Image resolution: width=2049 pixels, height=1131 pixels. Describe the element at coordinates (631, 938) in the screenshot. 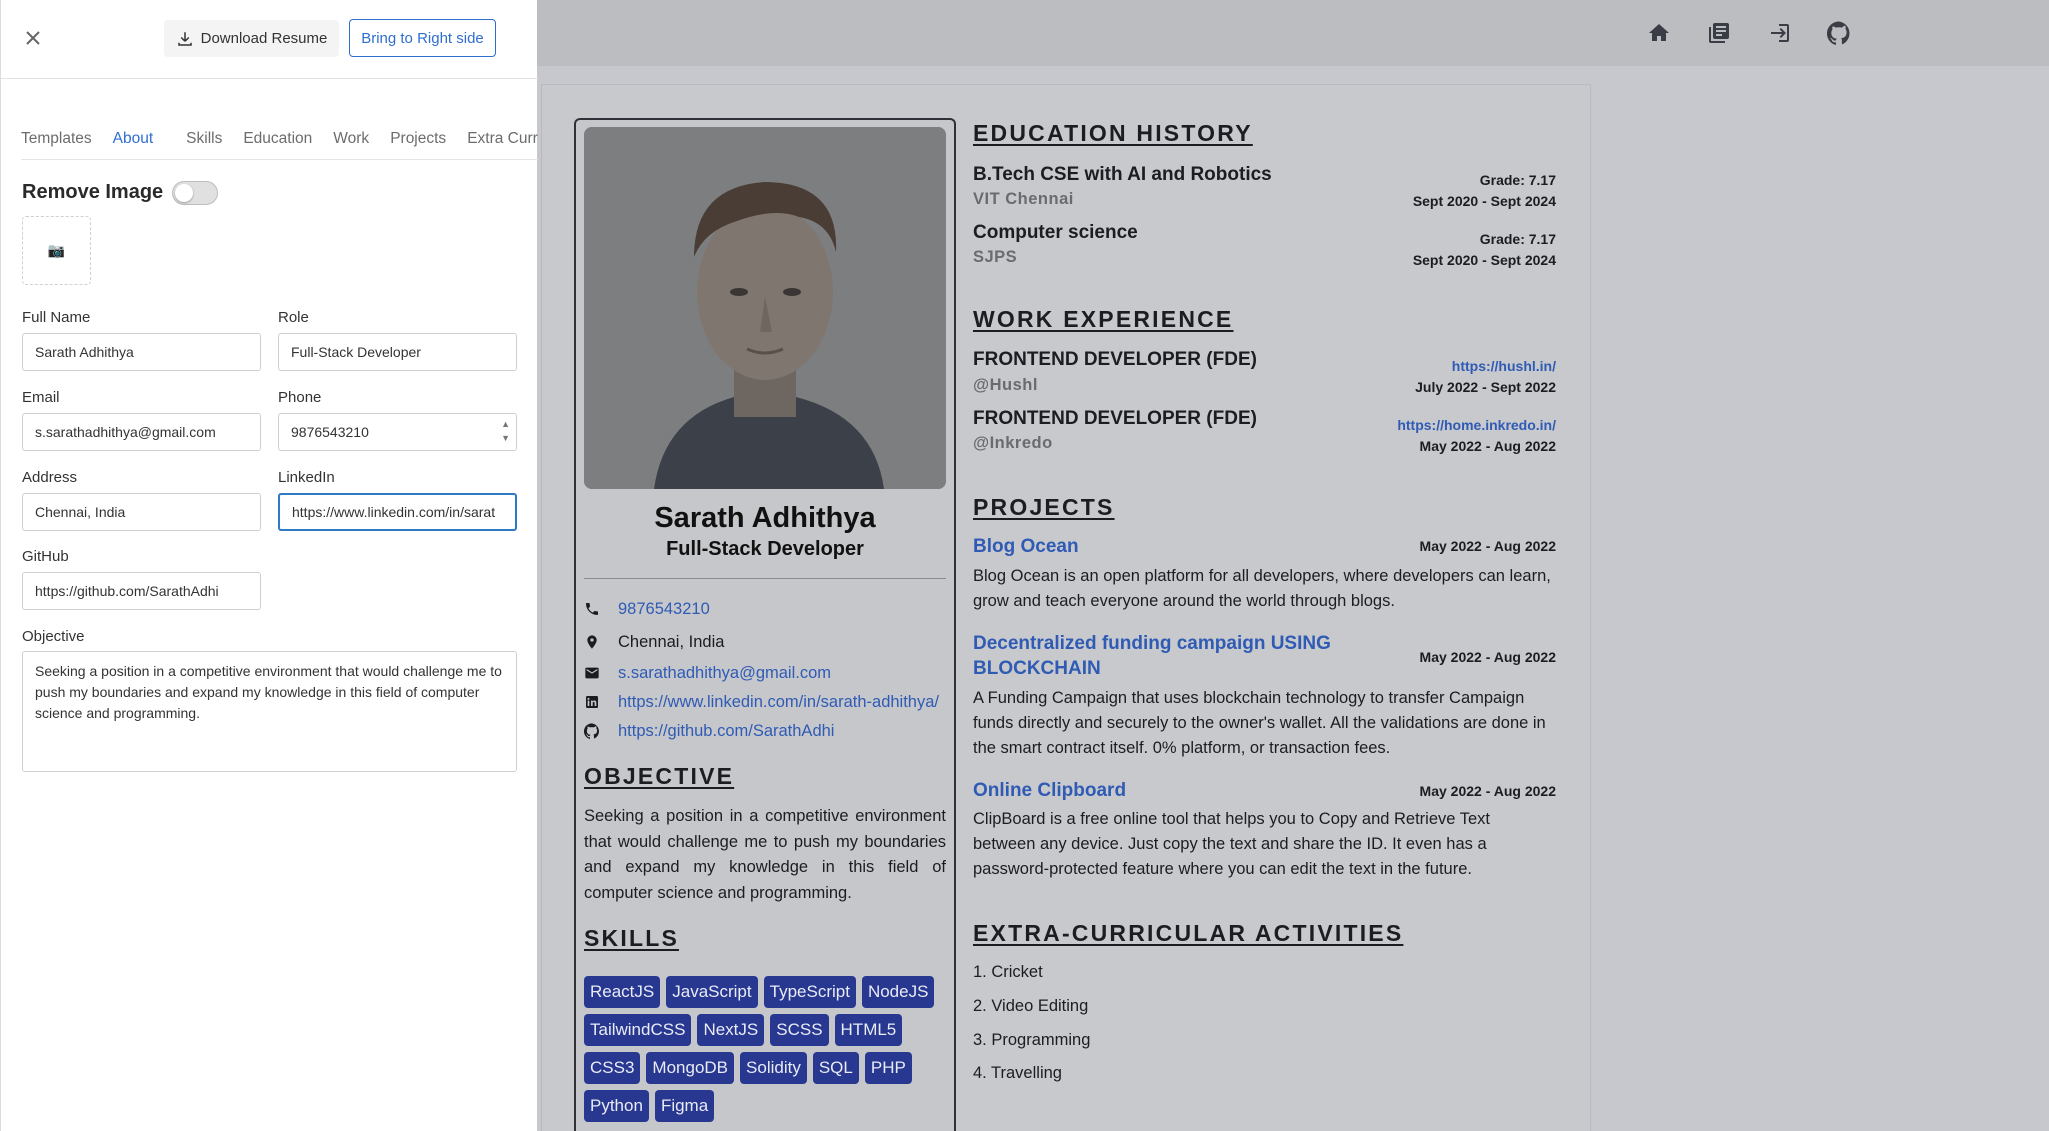

I see `skills-heading: SKILLS` at that location.